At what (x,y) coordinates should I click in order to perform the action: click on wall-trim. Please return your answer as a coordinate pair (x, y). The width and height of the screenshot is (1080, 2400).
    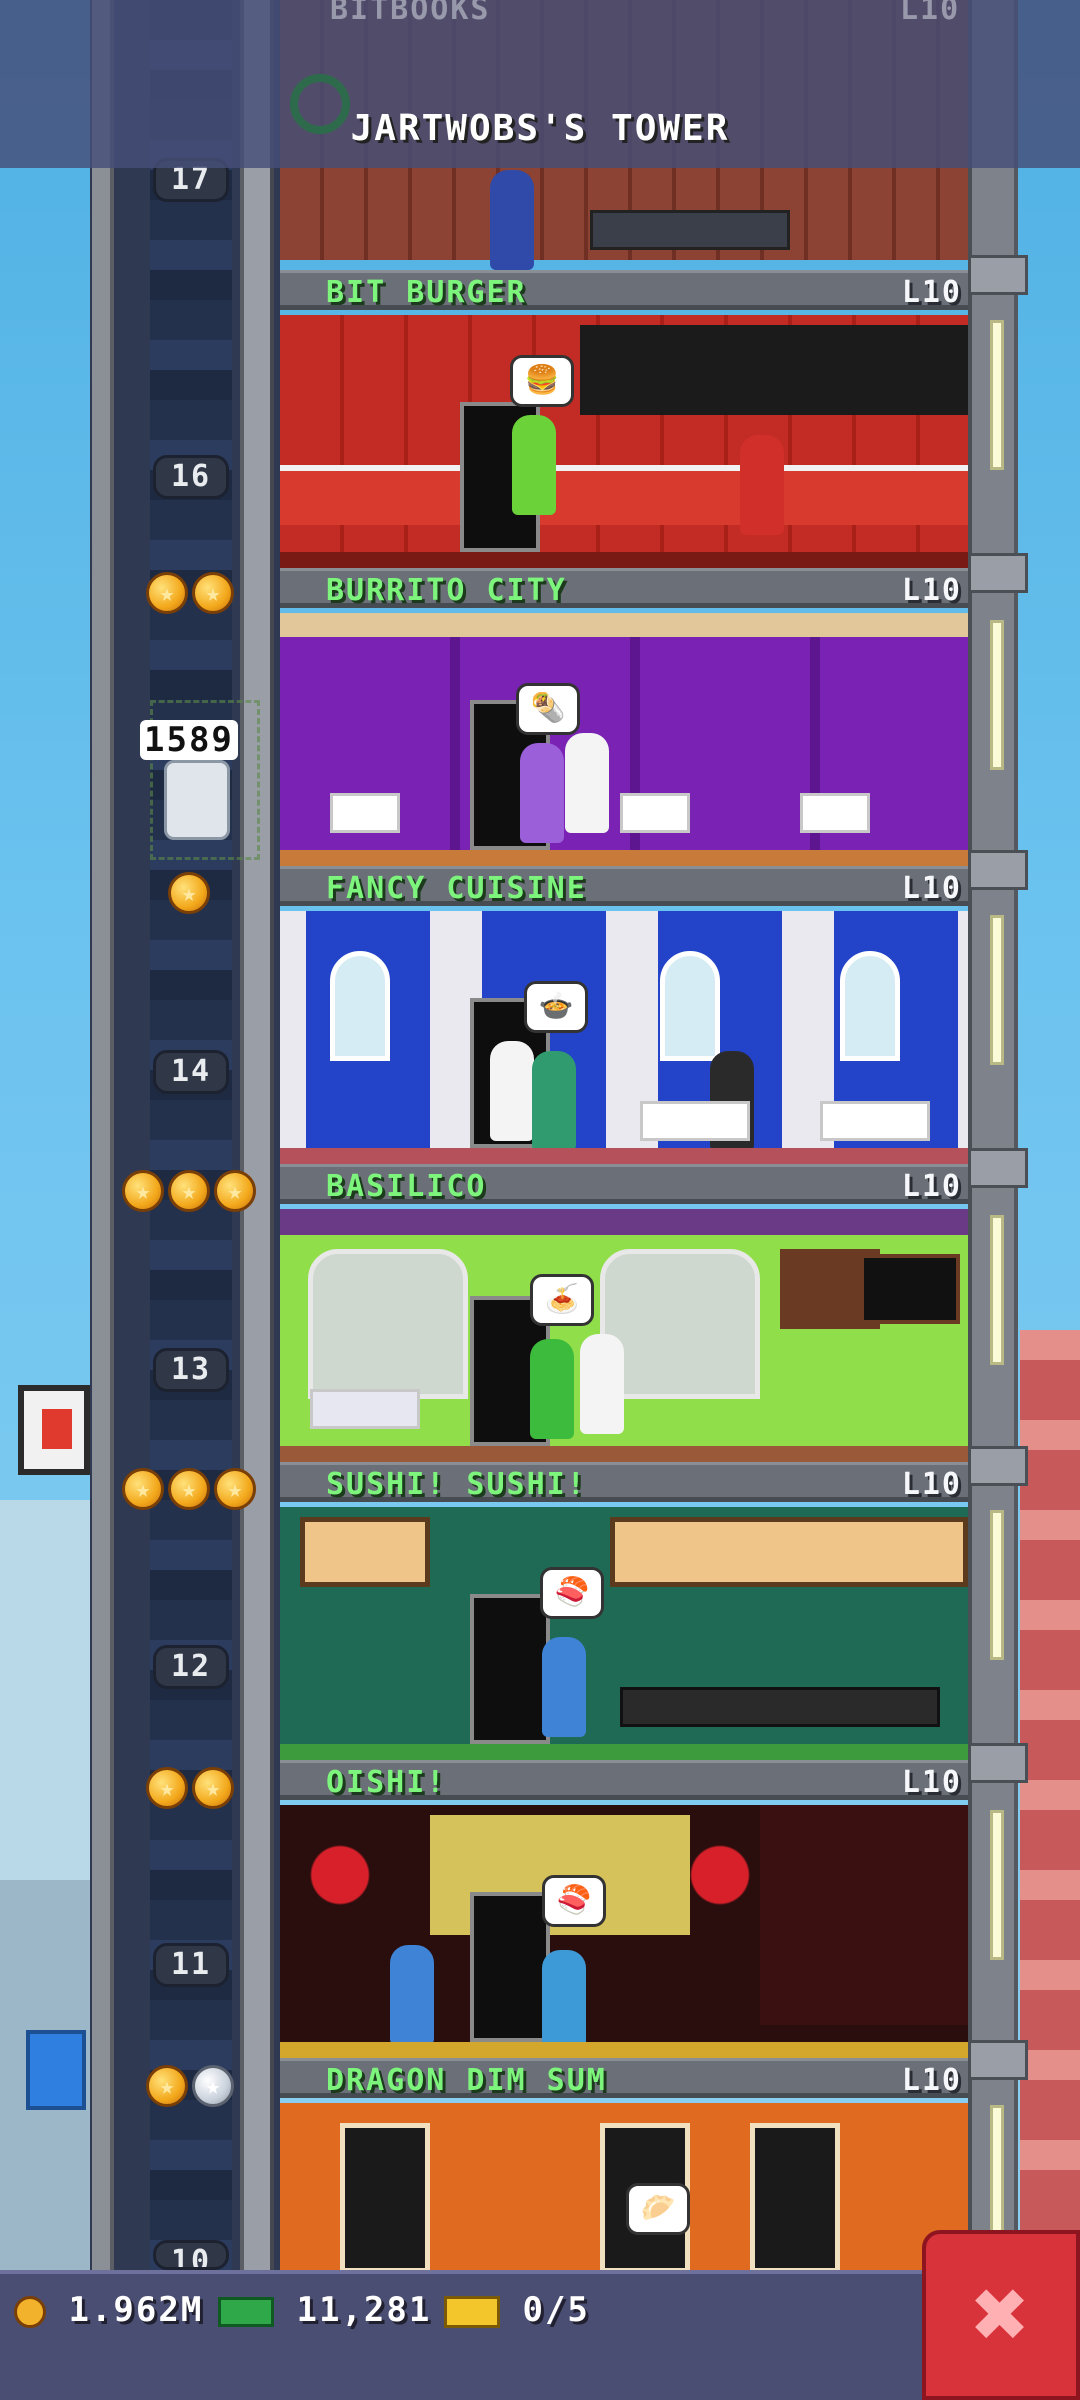
    Looking at the image, I should click on (624, 625).